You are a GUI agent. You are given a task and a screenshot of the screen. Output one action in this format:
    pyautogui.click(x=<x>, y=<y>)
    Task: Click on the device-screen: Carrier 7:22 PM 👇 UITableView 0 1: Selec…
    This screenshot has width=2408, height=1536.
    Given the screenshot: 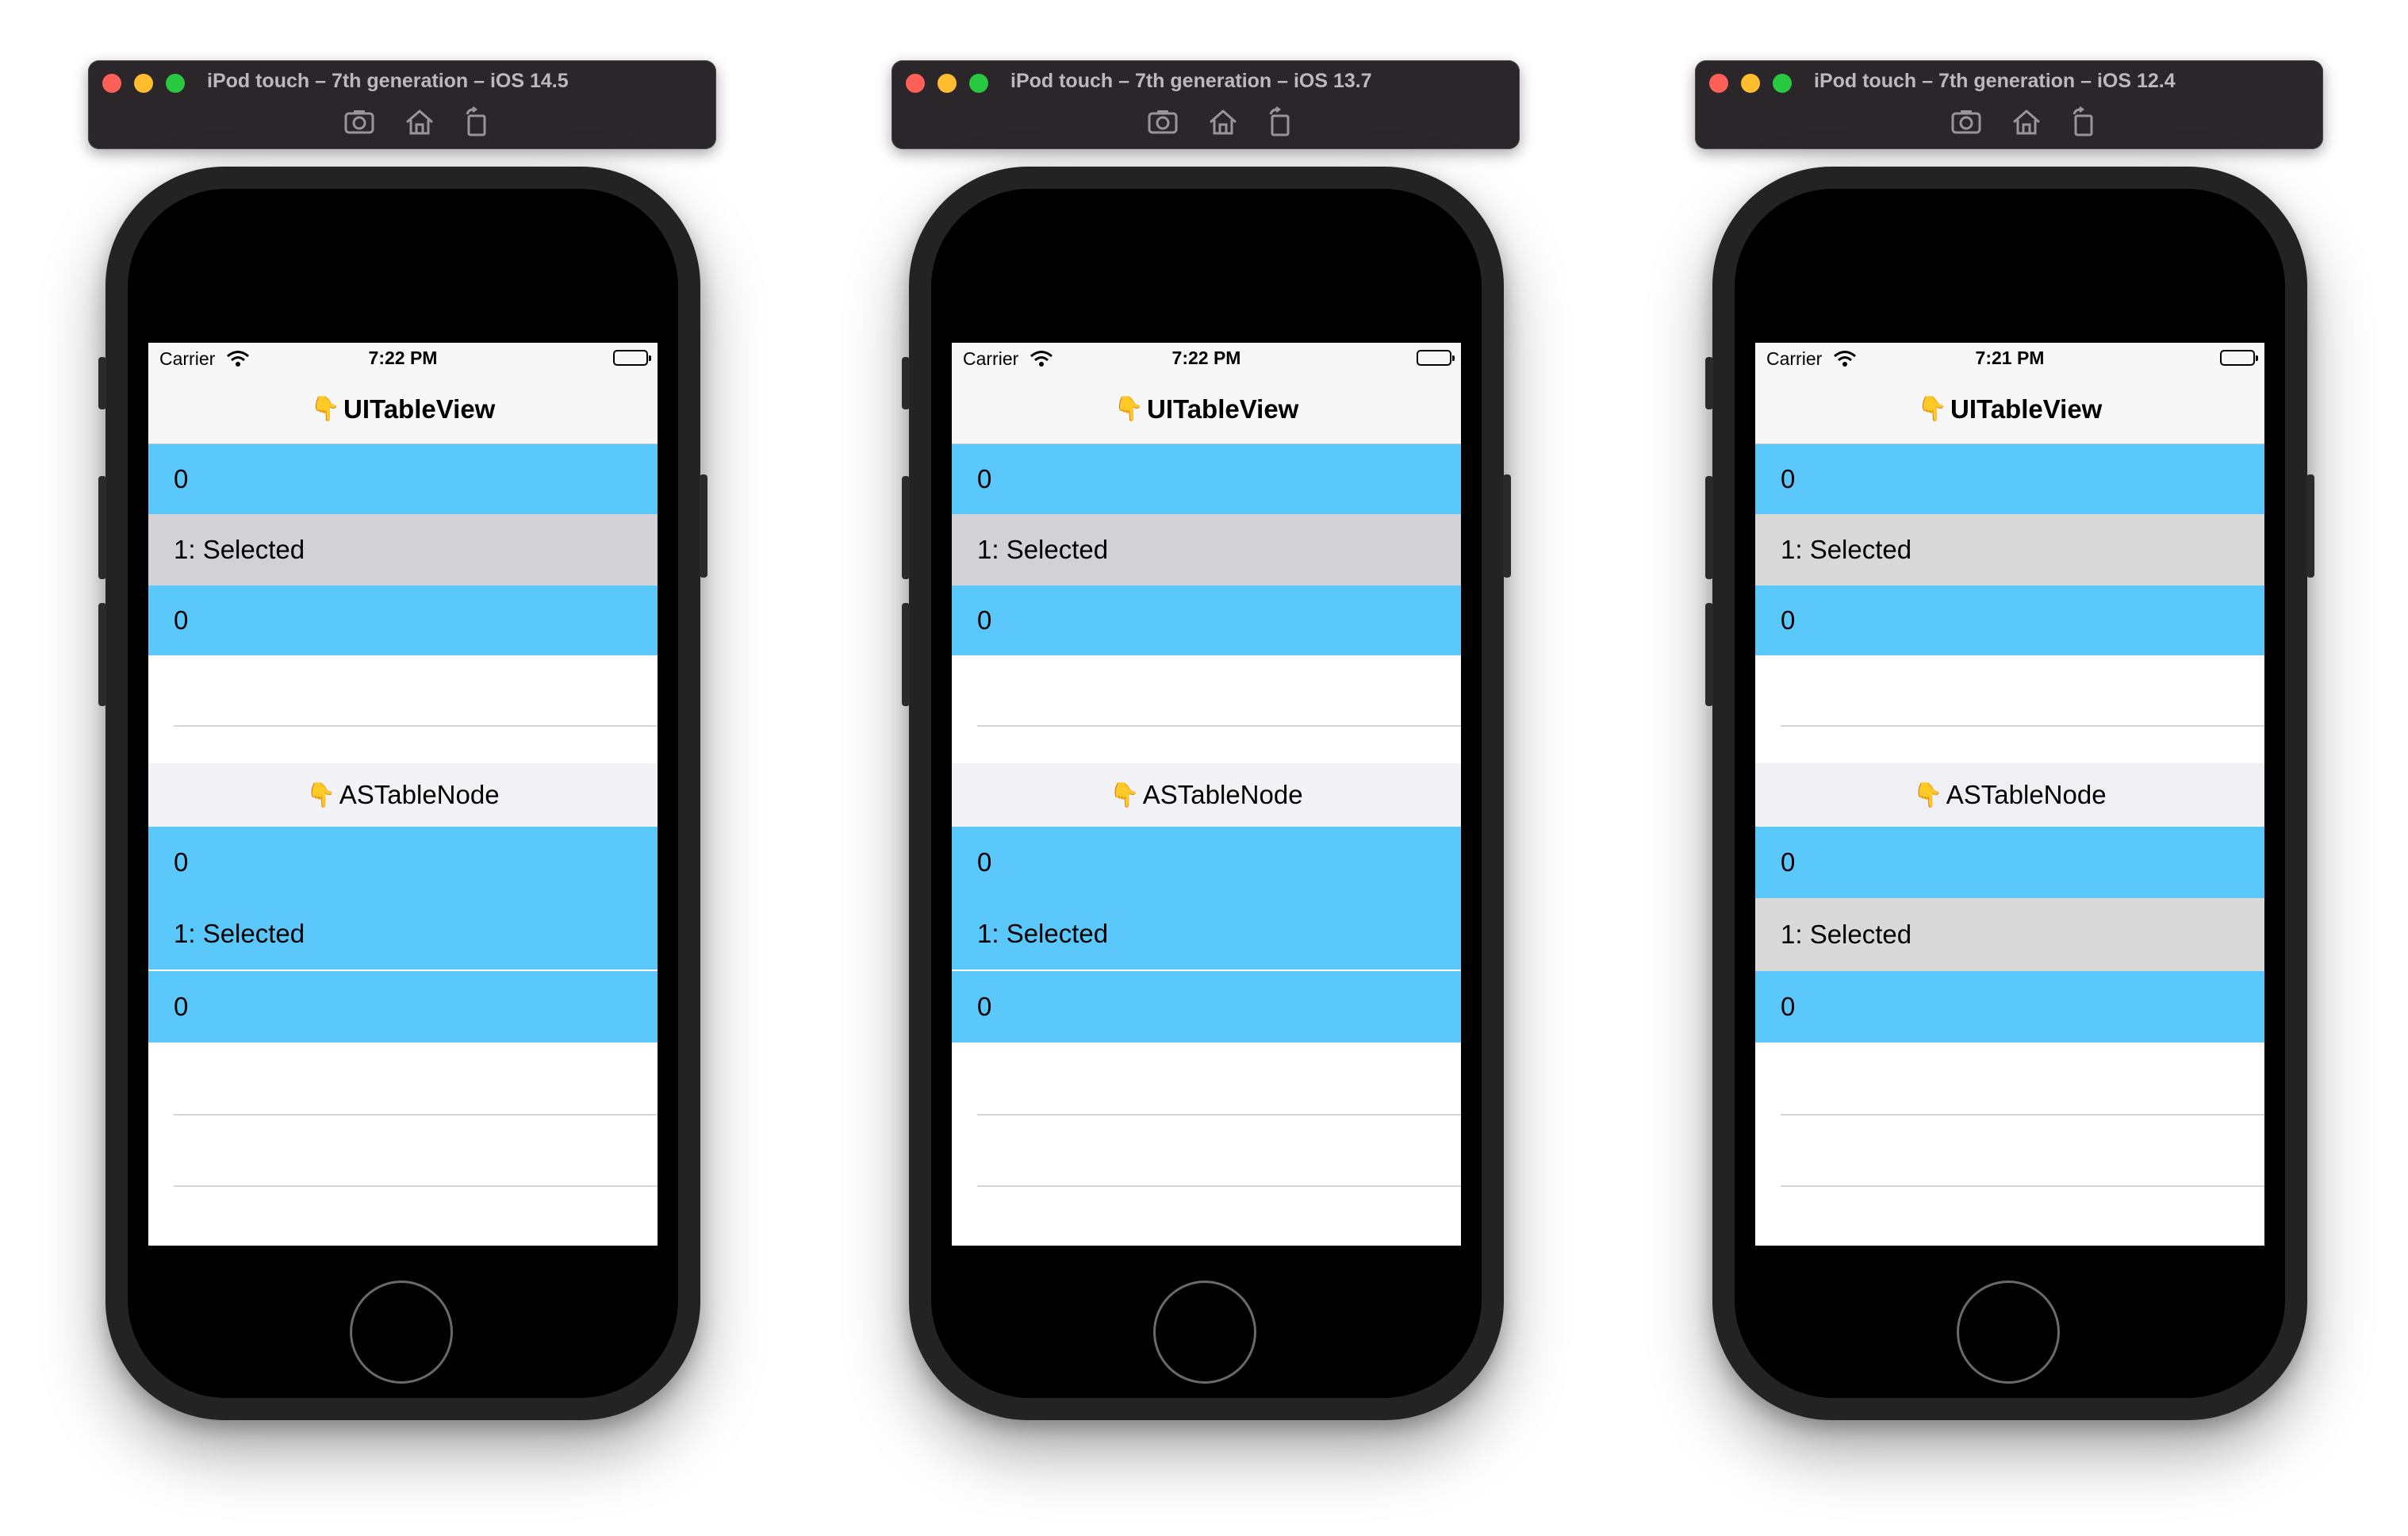 What is the action you would take?
    pyautogui.click(x=403, y=795)
    